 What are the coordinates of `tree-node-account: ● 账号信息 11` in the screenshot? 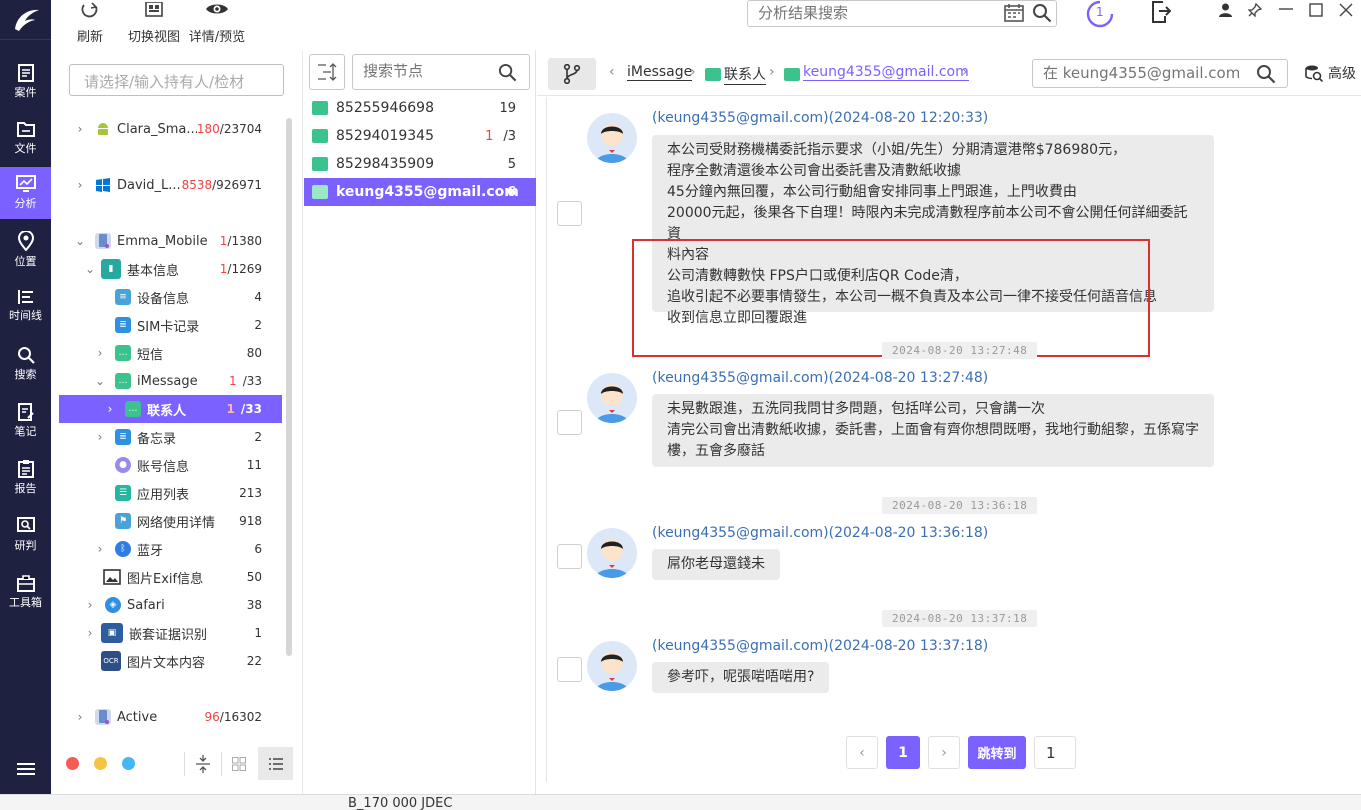 It's located at (170, 465).